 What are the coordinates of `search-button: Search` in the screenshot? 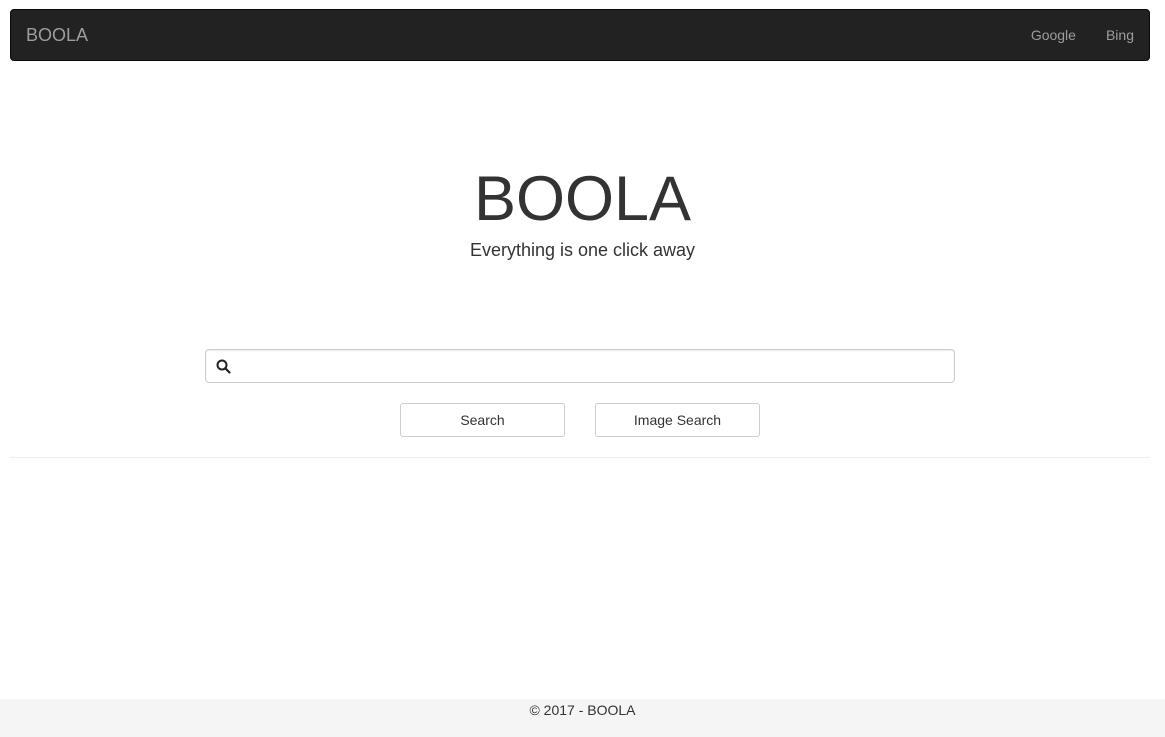 It's located at (482, 420).